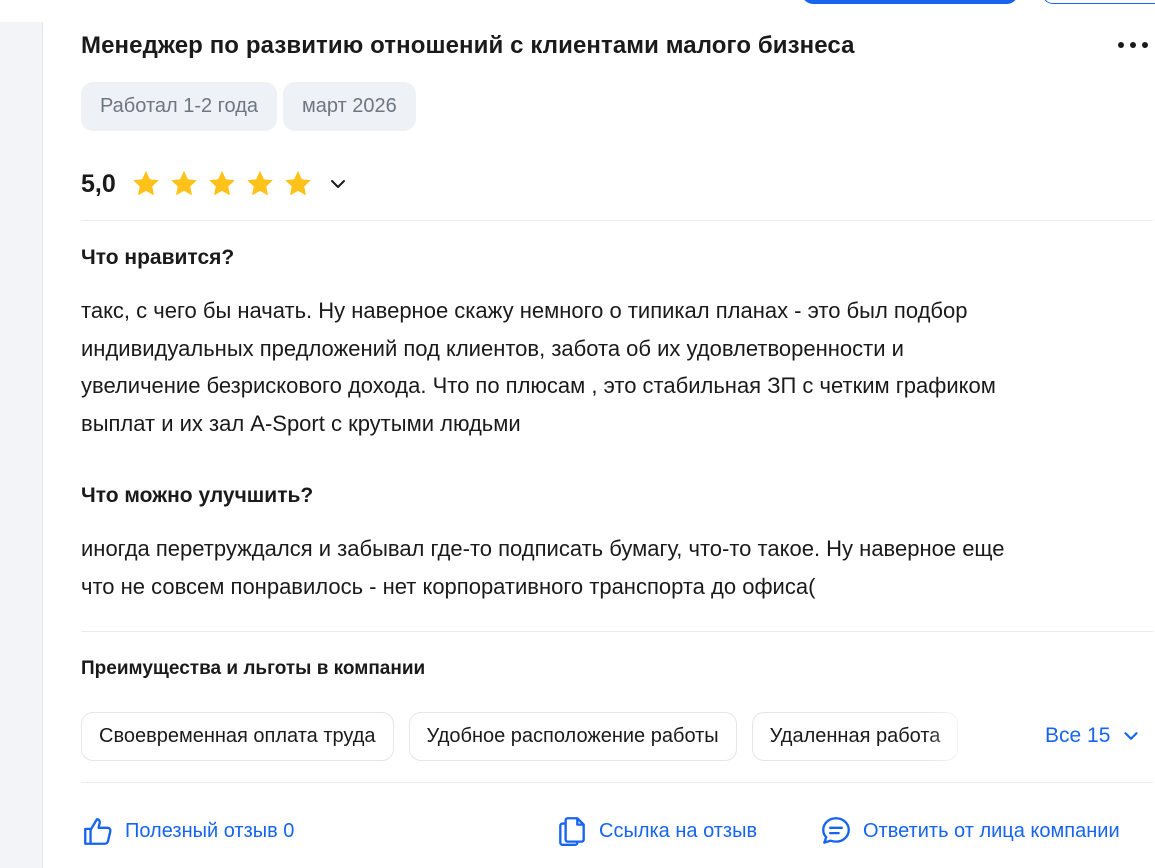  I want to click on rating-block: 5,0, so click(215, 184).